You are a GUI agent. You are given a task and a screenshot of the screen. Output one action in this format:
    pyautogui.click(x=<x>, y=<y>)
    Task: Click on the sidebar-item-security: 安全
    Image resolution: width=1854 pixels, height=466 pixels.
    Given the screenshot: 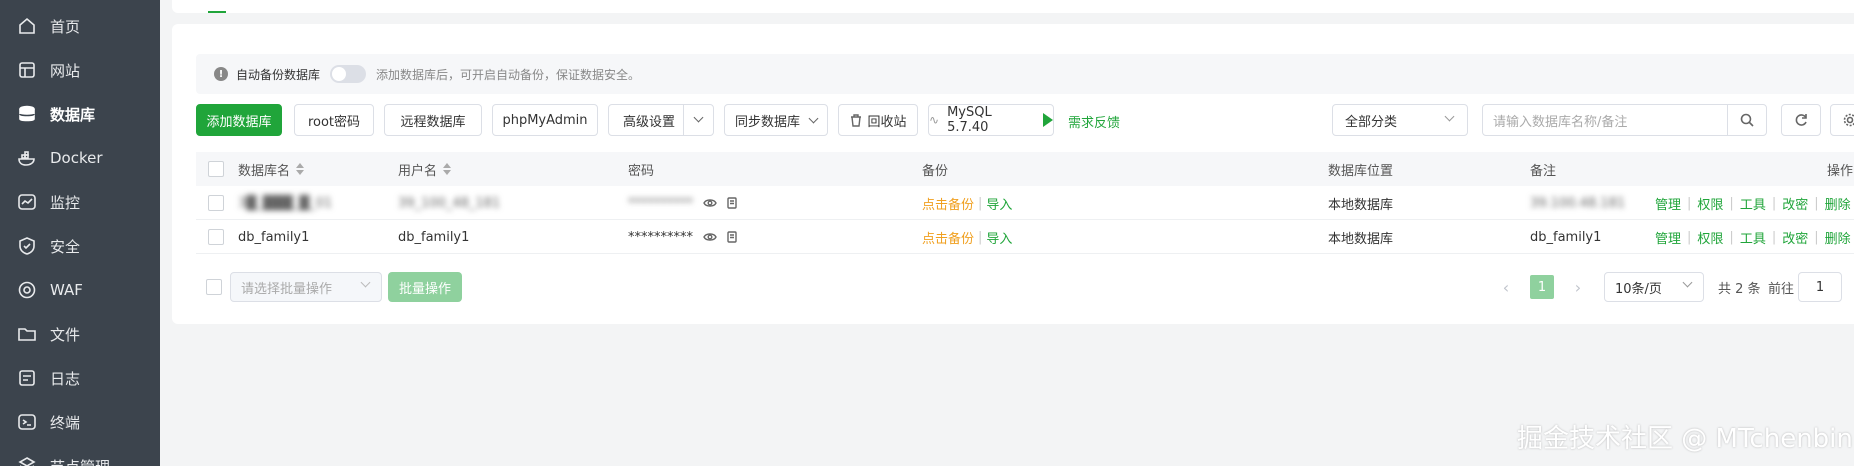 What is the action you would take?
    pyautogui.click(x=80, y=246)
    